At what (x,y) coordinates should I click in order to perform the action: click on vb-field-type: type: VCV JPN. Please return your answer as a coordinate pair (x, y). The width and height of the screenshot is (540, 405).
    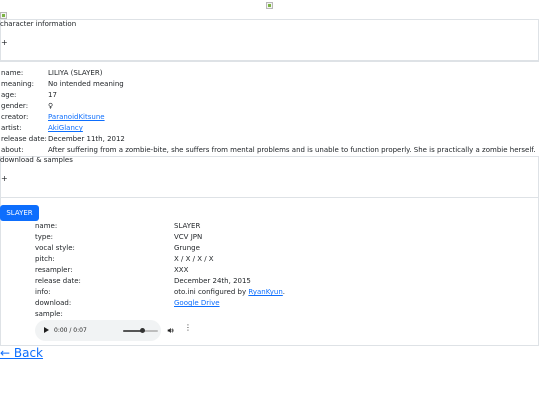
    Looking at the image, I should click on (269, 237).